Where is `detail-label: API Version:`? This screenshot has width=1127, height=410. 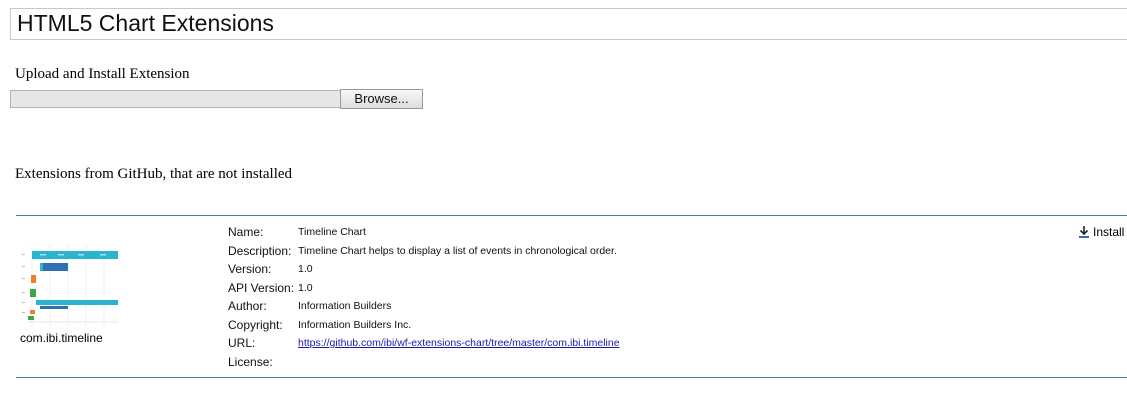
detail-label: API Version: is located at coordinates (261, 287).